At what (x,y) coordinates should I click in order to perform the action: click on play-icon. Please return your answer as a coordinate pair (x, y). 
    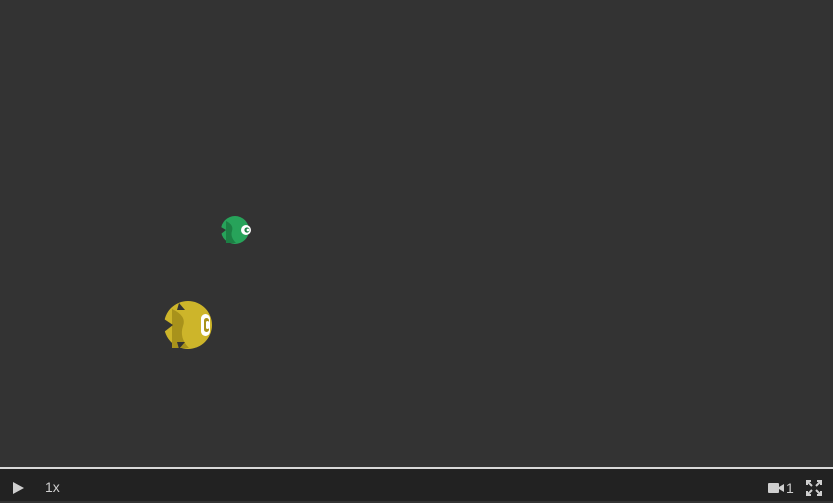
    Looking at the image, I should click on (18, 488).